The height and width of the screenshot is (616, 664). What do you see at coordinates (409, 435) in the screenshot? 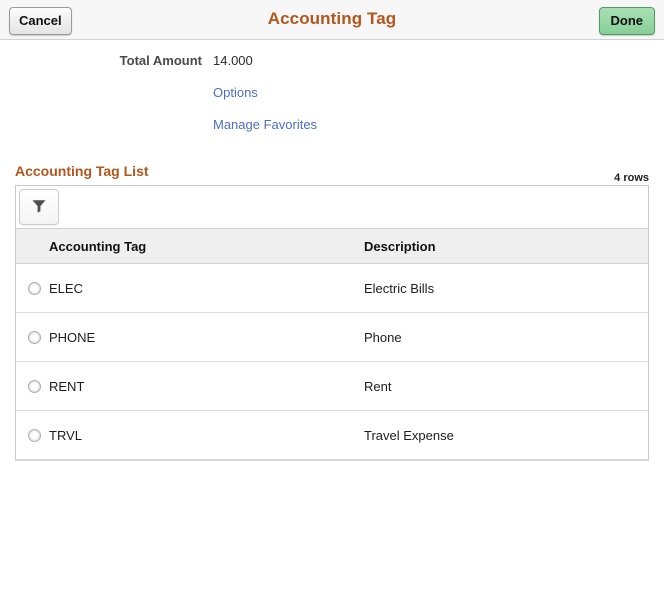
I see `cell-description: Travel Expense` at bounding box center [409, 435].